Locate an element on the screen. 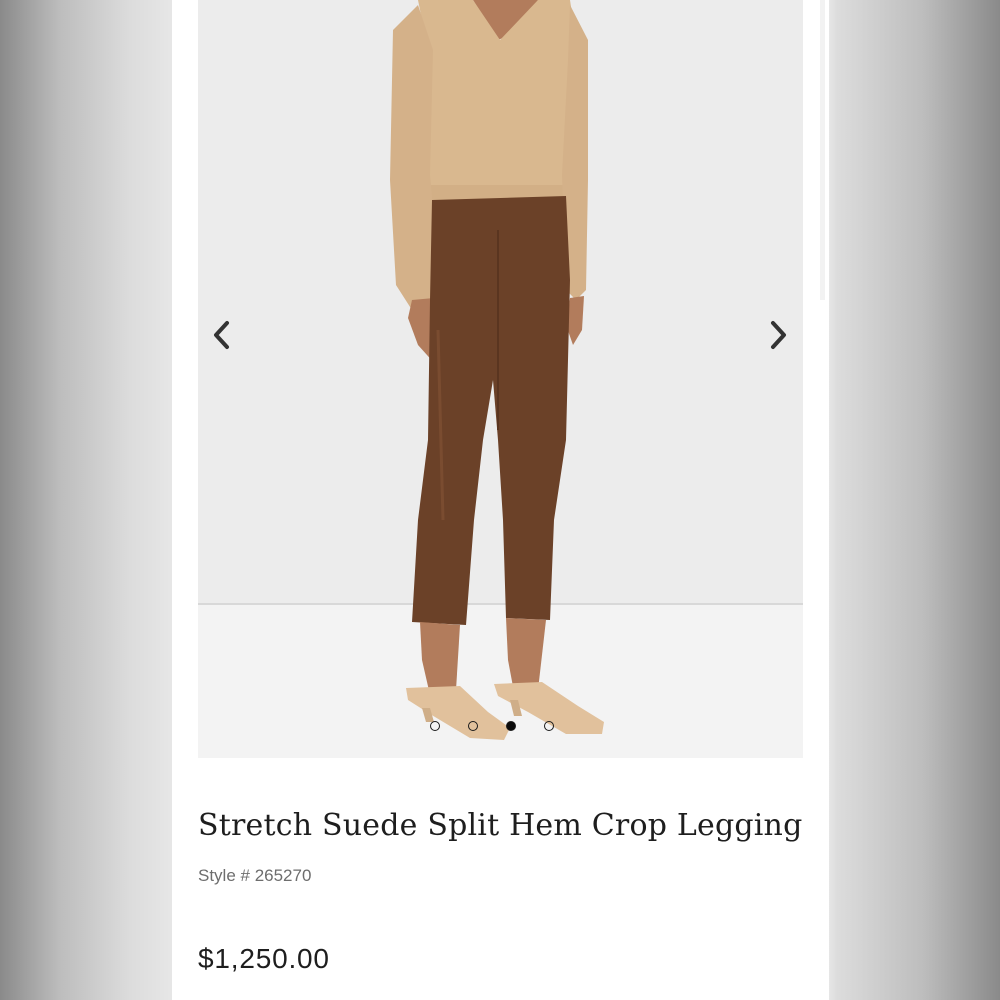  next-image-button is located at coordinates (778, 335).